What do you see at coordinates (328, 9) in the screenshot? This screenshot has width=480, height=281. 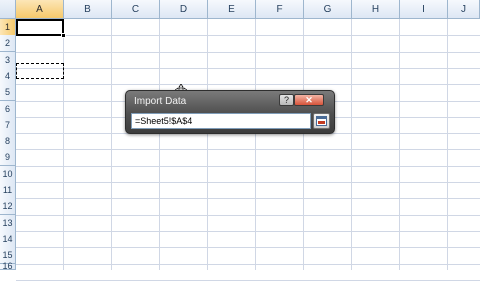 I see `column-header-g: G` at bounding box center [328, 9].